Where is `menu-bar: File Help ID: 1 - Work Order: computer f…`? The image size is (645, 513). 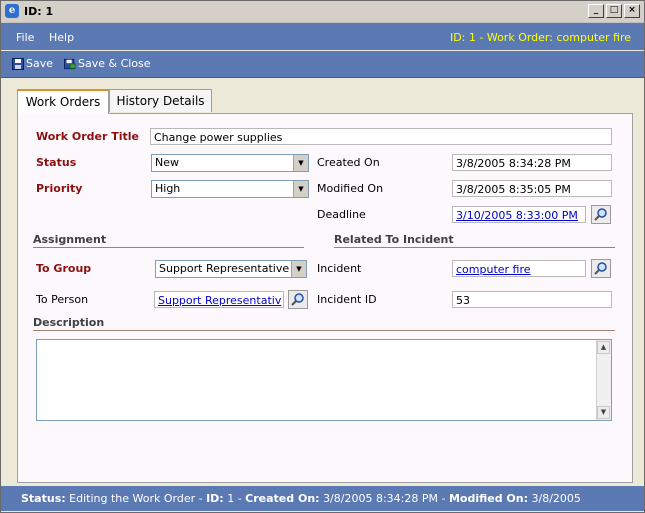 menu-bar: File Help ID: 1 - Work Order: computer f… is located at coordinates (322, 36).